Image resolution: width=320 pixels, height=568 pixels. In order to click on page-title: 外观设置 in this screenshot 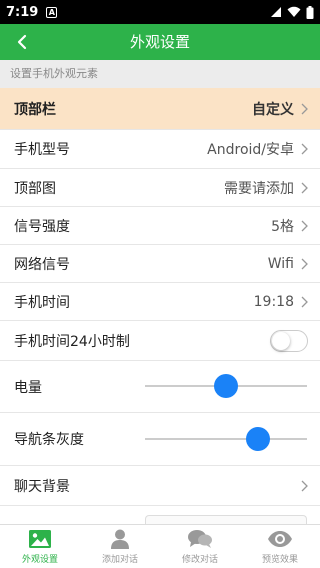, I will do `click(159, 42)`.